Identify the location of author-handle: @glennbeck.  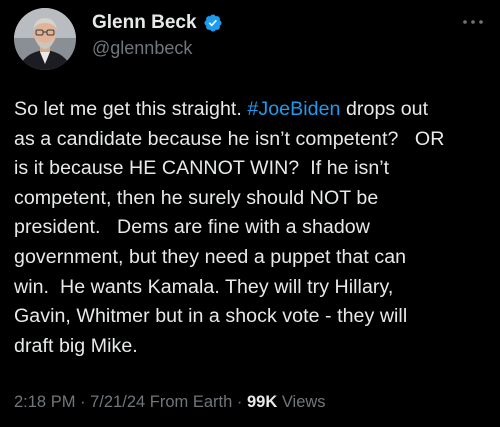
(142, 48).